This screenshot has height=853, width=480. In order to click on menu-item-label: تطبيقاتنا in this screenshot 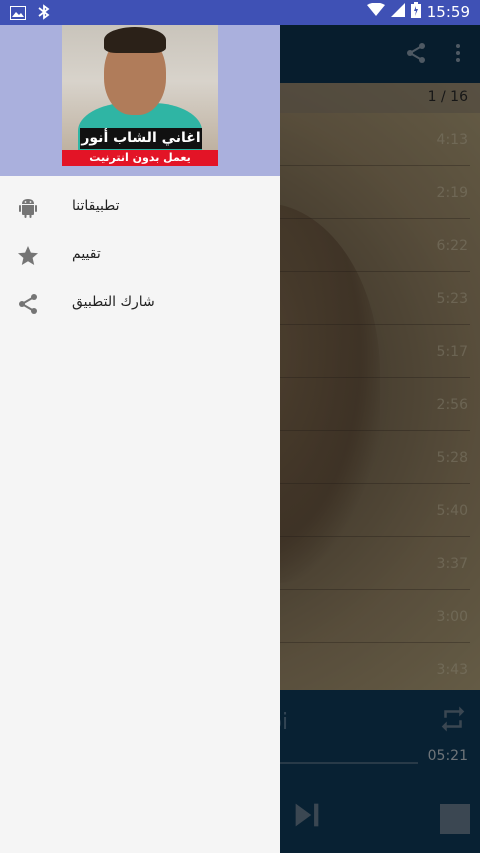, I will do `click(96, 206)`.